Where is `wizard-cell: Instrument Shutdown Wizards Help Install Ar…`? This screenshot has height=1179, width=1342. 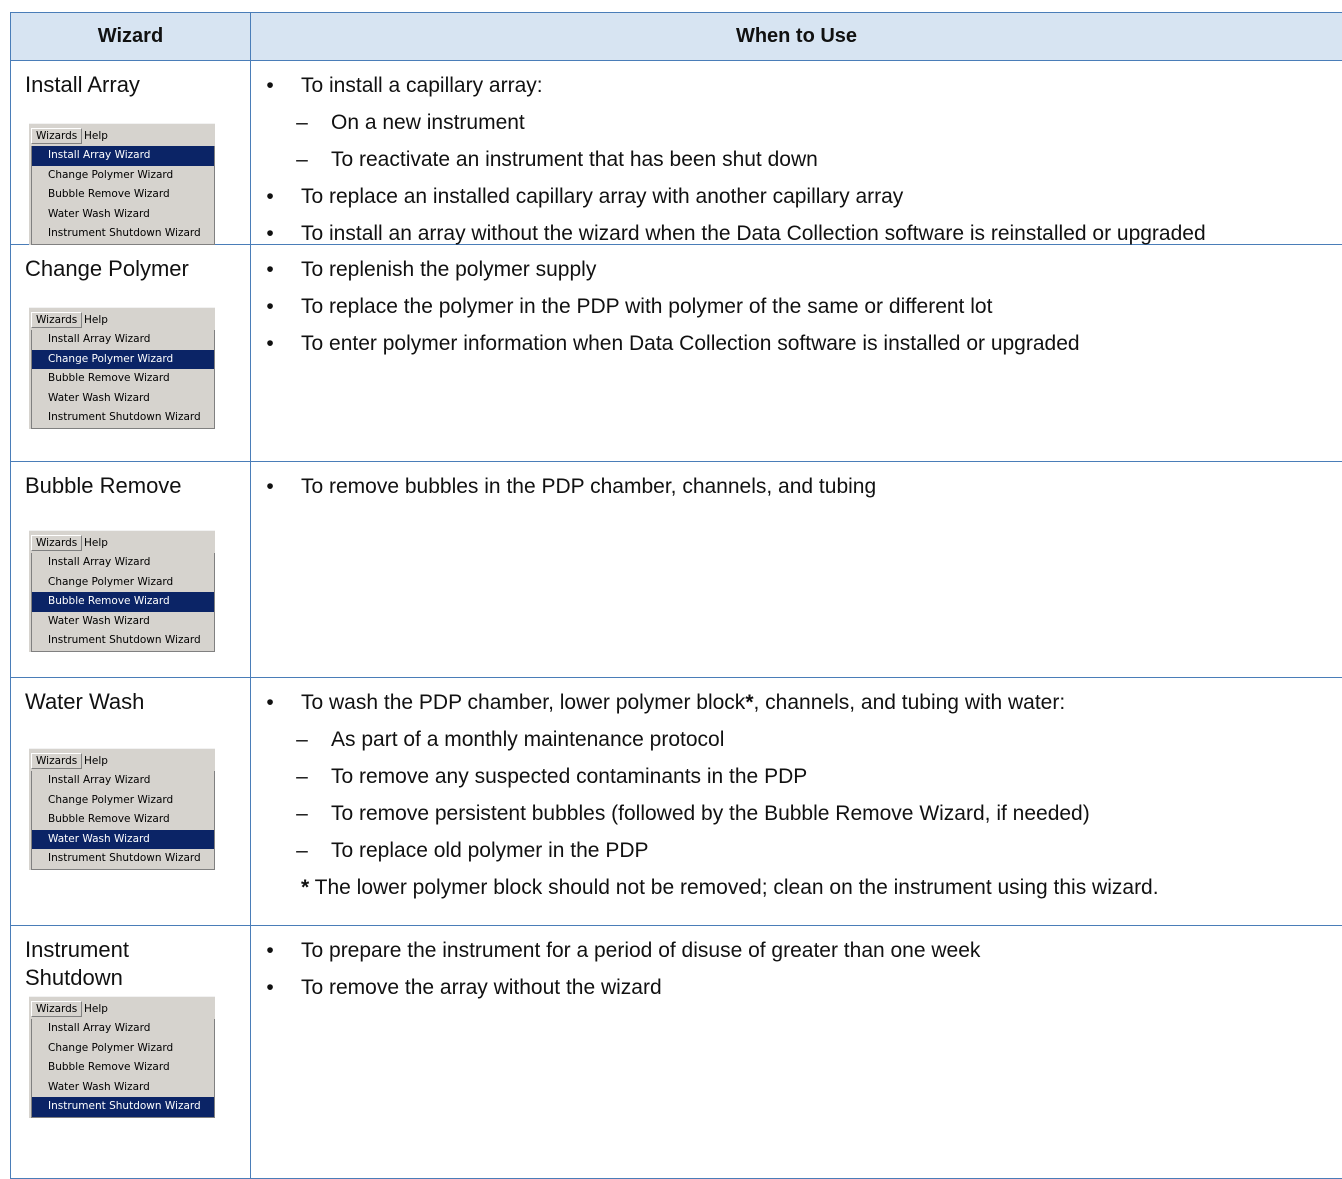 wizard-cell: Instrument Shutdown Wizards Help Install Ar… is located at coordinates (131, 1052).